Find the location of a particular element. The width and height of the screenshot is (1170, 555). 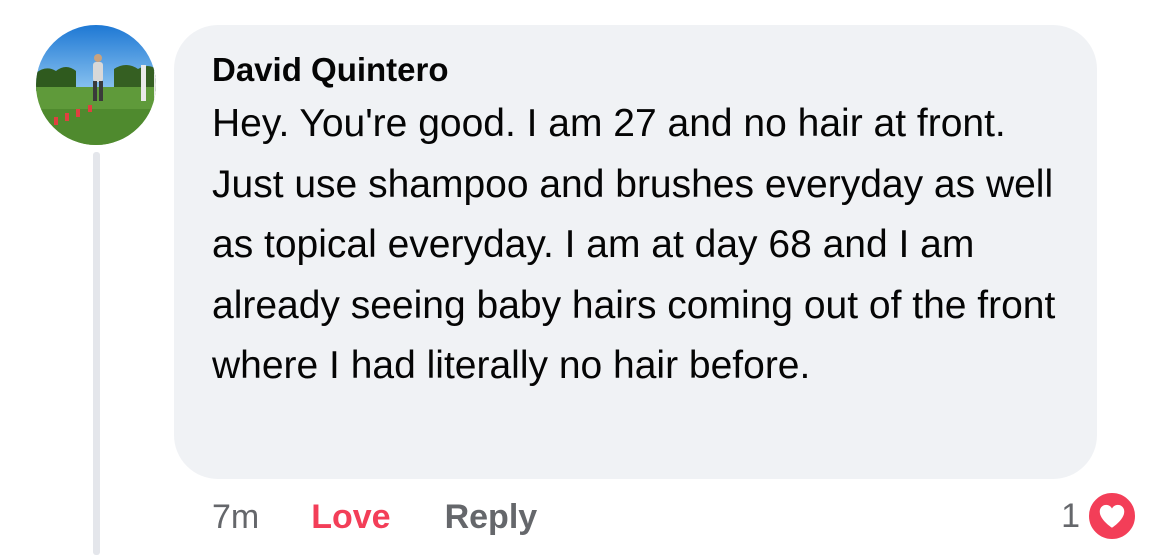

reaction-summary: 1 is located at coordinates (1099, 516).